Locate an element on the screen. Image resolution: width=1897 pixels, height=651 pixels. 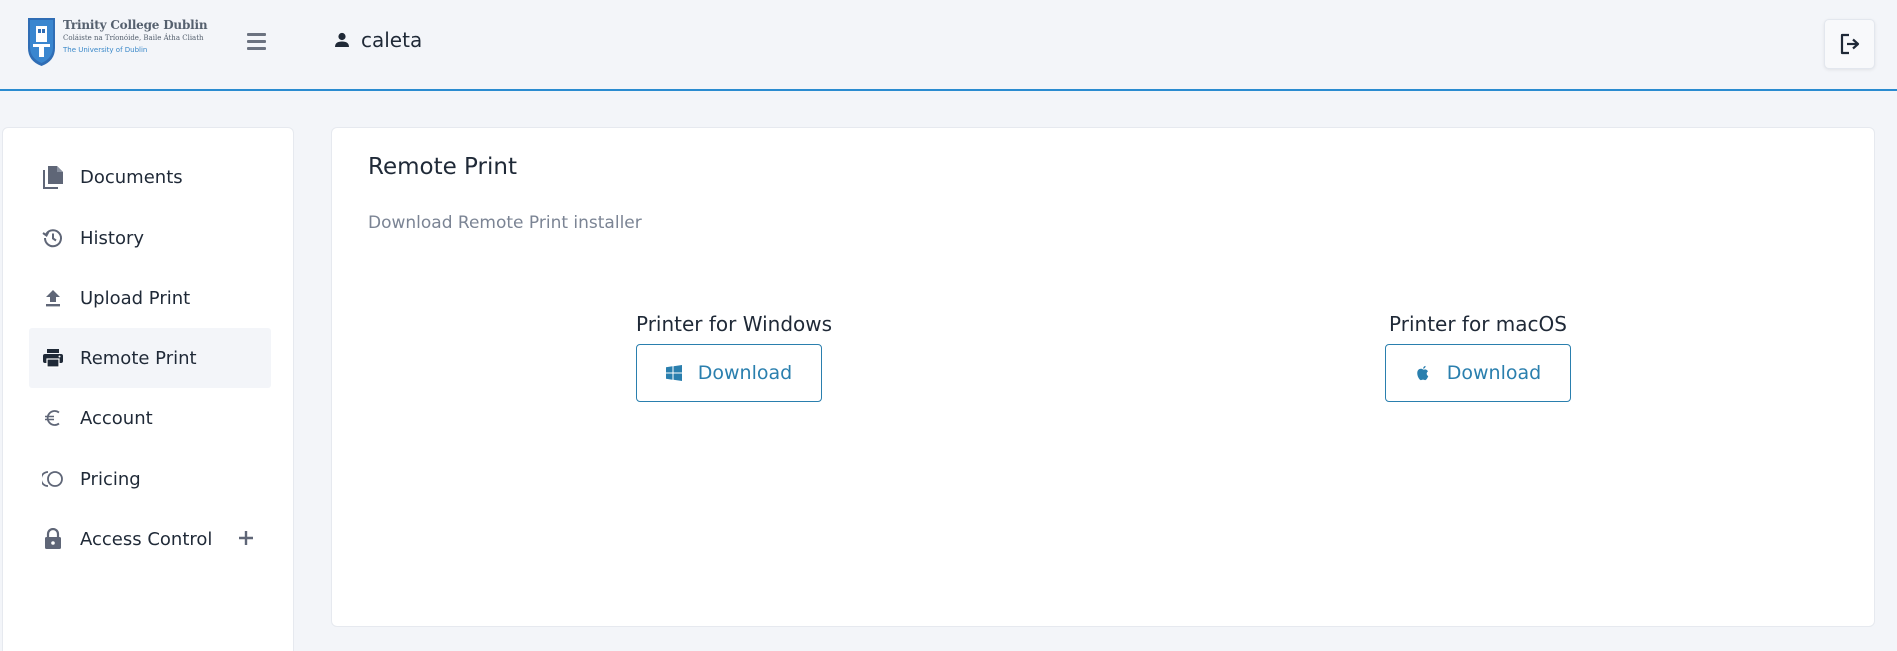
logout-button is located at coordinates (1849, 44).